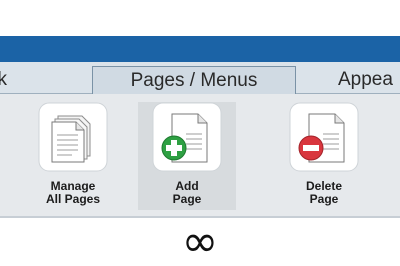 This screenshot has width=400, height=266. What do you see at coordinates (73, 199) in the screenshot?
I see `manage-label-line2: All Pages` at bounding box center [73, 199].